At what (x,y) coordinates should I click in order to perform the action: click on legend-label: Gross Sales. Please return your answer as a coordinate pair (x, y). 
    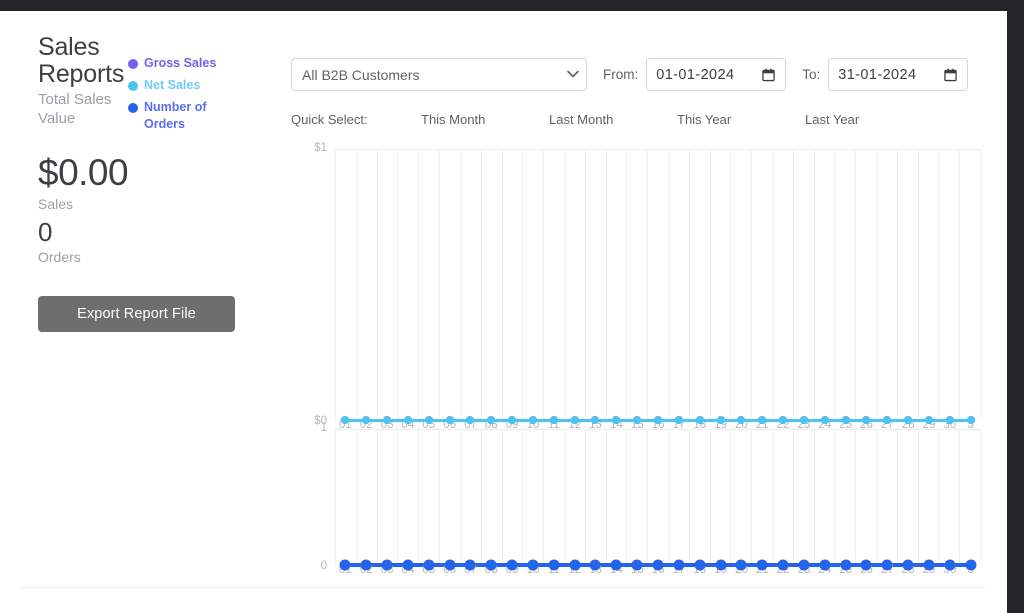
    Looking at the image, I should click on (180, 63).